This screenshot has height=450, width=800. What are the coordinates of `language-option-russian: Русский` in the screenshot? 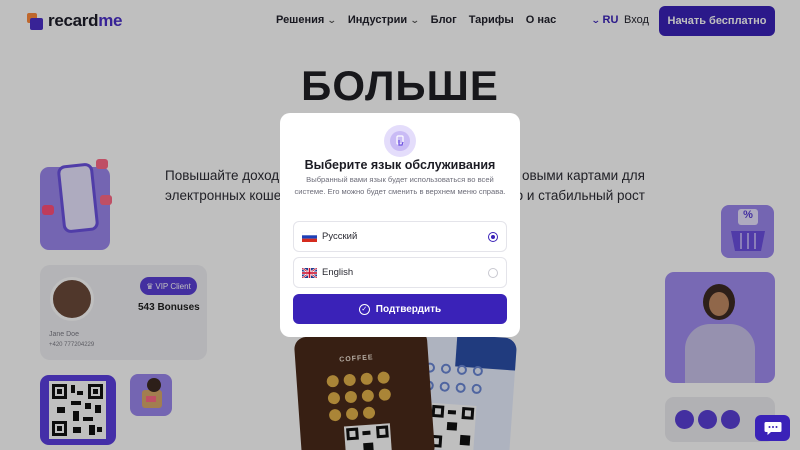 It's located at (400, 236).